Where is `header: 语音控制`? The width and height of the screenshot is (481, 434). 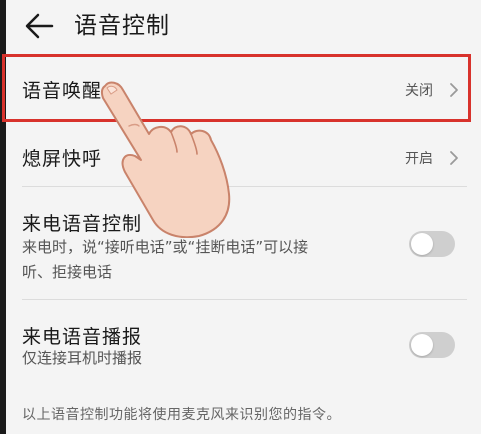
header: 语音控制 is located at coordinates (243, 26).